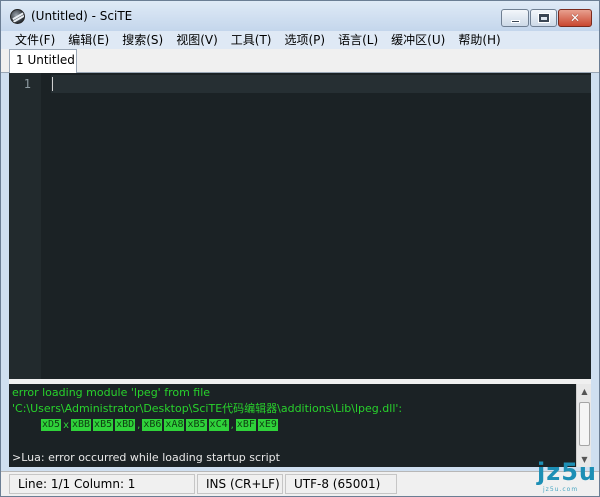  What do you see at coordinates (46, 226) in the screenshot?
I see `fold-margin` at bounding box center [46, 226].